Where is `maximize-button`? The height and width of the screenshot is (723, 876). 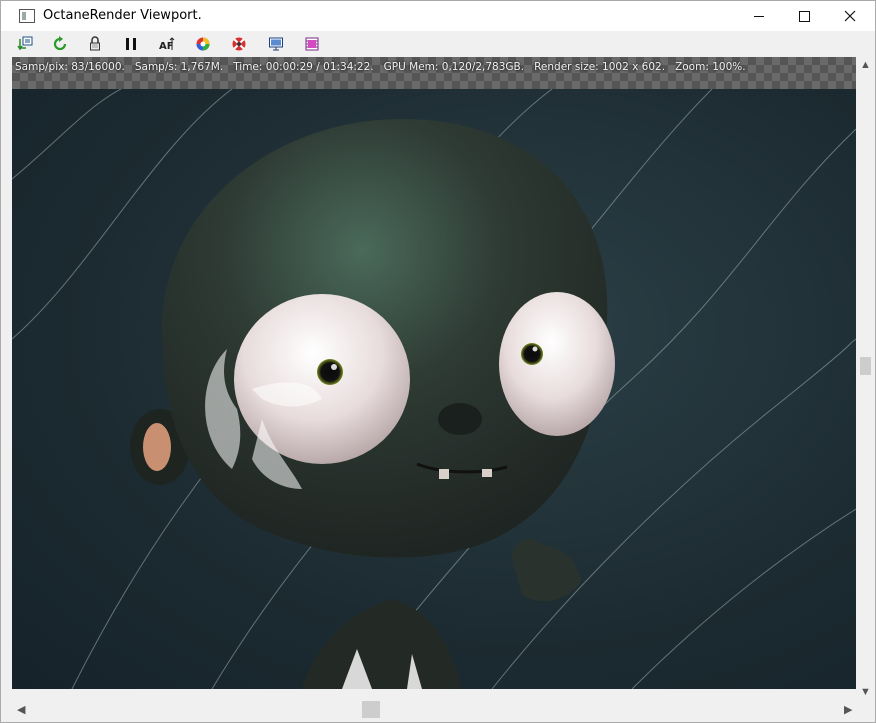 maximize-button is located at coordinates (804, 16).